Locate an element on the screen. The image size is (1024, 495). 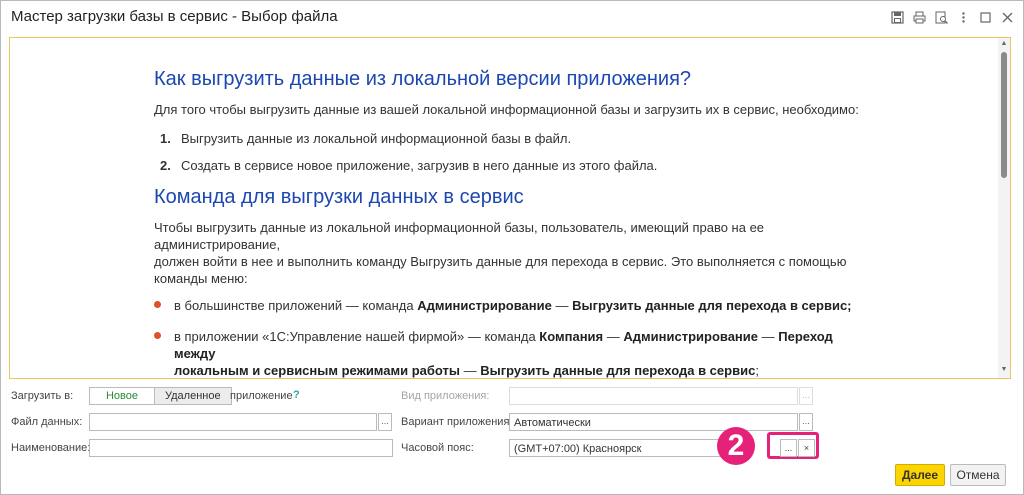
timezone-field: (GMT+07:00) Красноярск is located at coordinates (615, 448).